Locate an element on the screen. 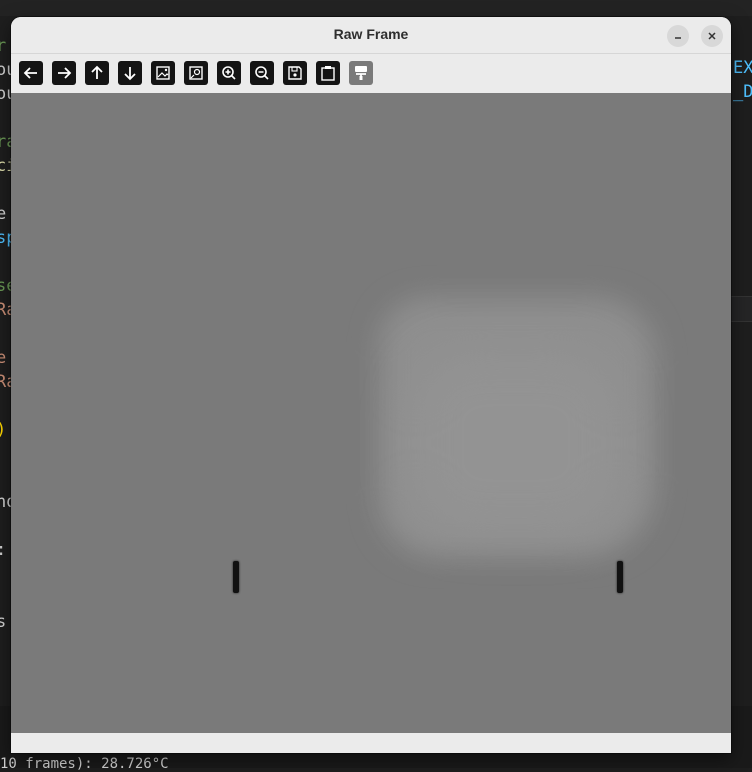 The width and height of the screenshot is (752, 772). window-title: Raw Frame is located at coordinates (371, 34).